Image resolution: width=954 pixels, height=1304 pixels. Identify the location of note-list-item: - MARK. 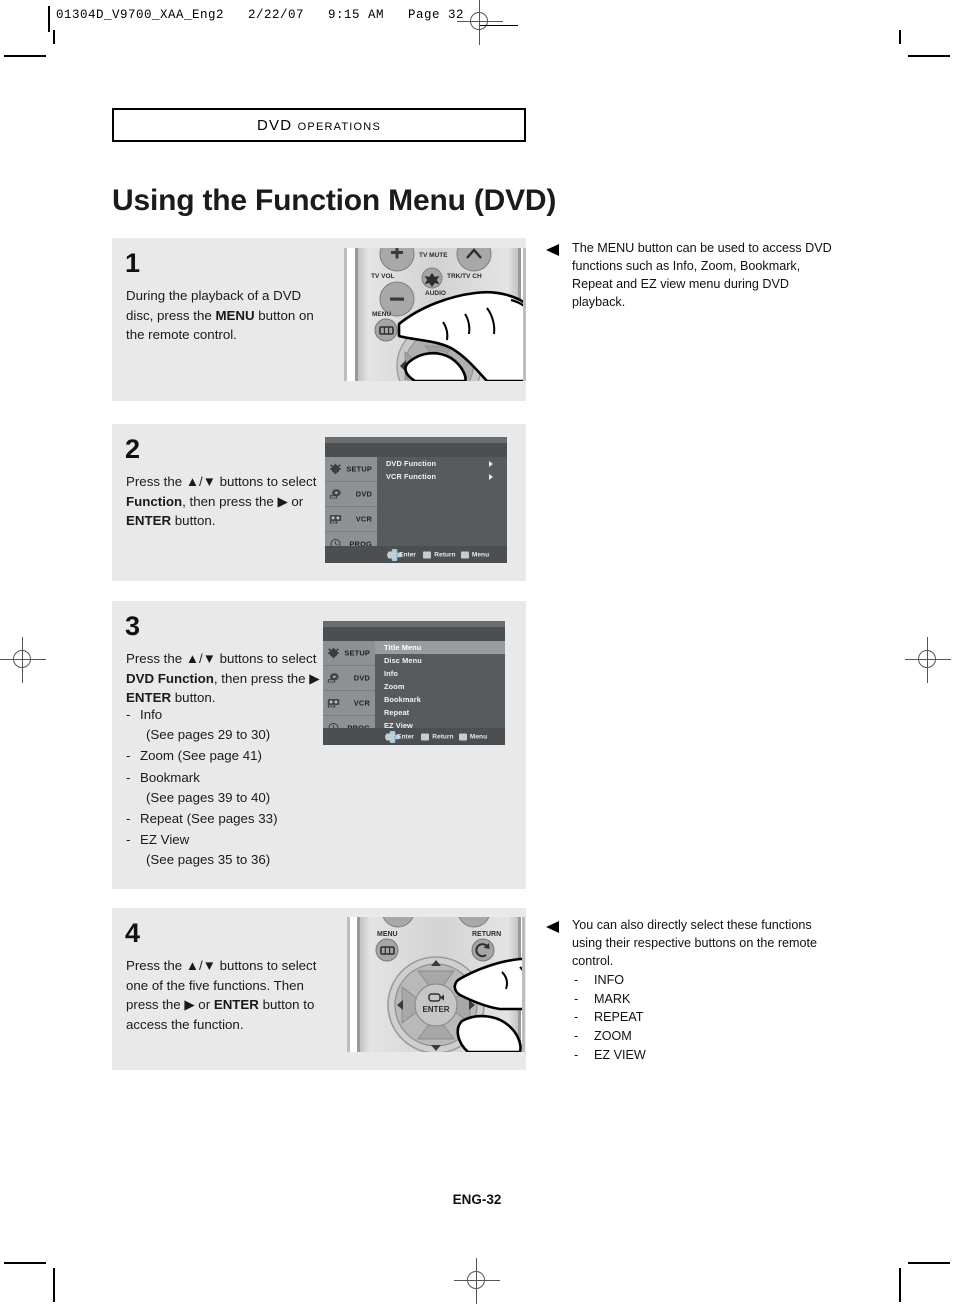
(704, 999).